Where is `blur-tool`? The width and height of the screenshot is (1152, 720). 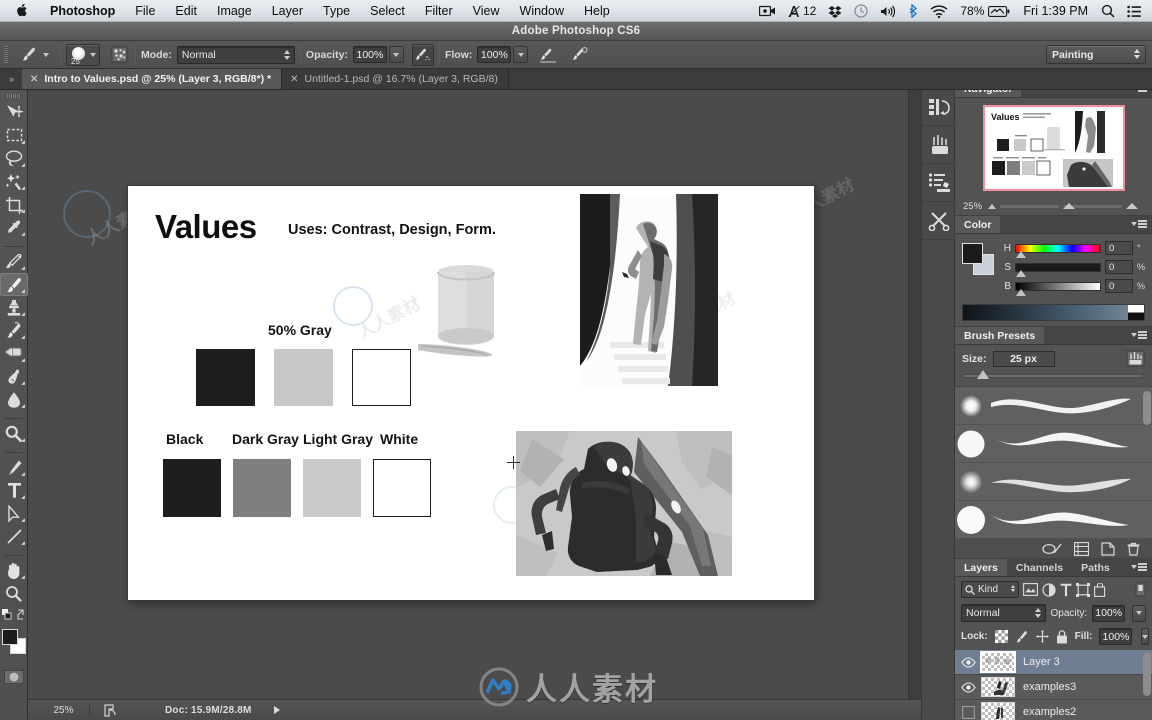
blur-tool is located at coordinates (14, 399).